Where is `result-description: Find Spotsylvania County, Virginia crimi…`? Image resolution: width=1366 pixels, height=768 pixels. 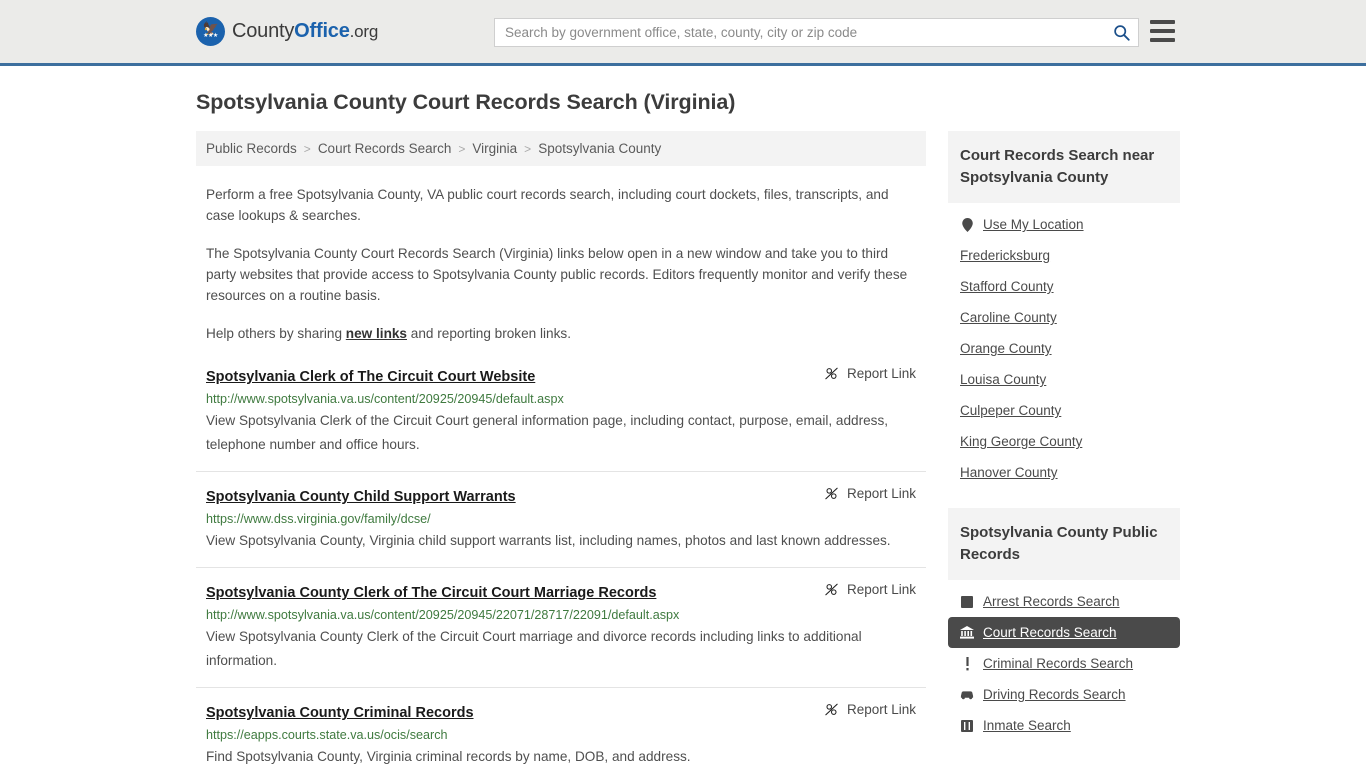 result-description: Find Spotsylvania County, Virginia crimi… is located at coordinates (448, 756).